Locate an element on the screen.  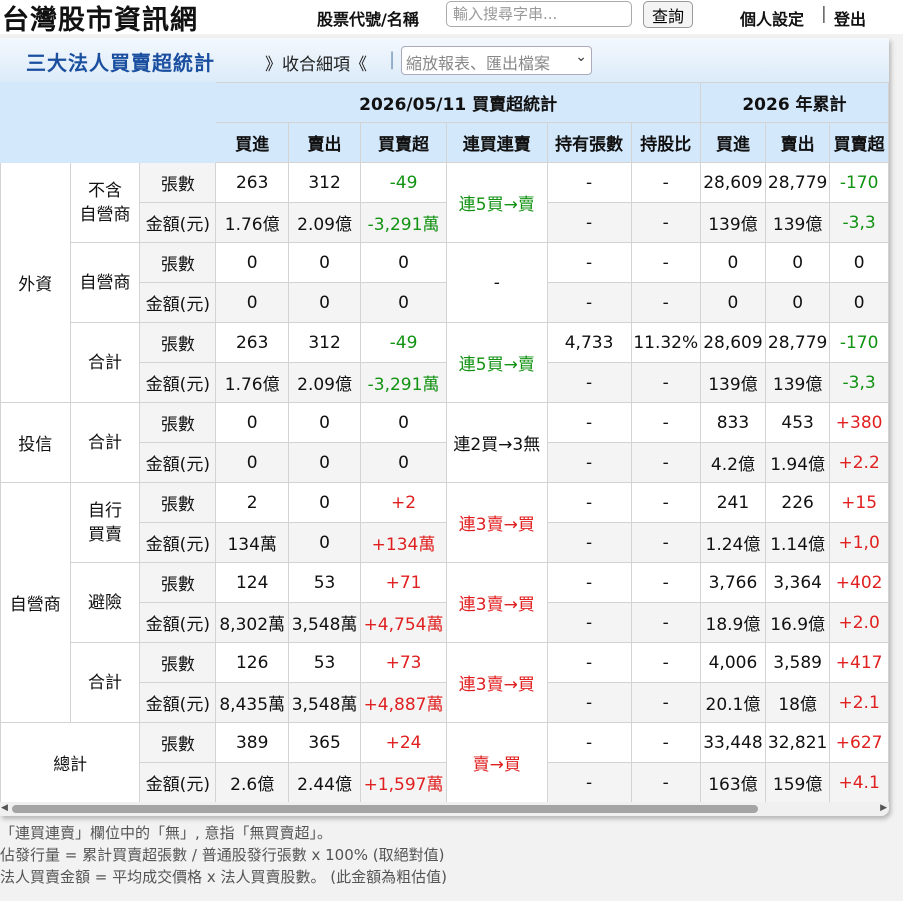
column-header: 買賣超 is located at coordinates (859, 142).